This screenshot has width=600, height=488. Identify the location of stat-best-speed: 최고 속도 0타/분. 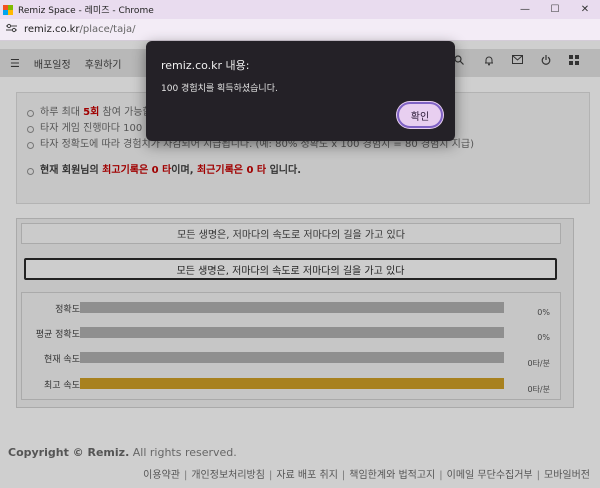
(292, 385).